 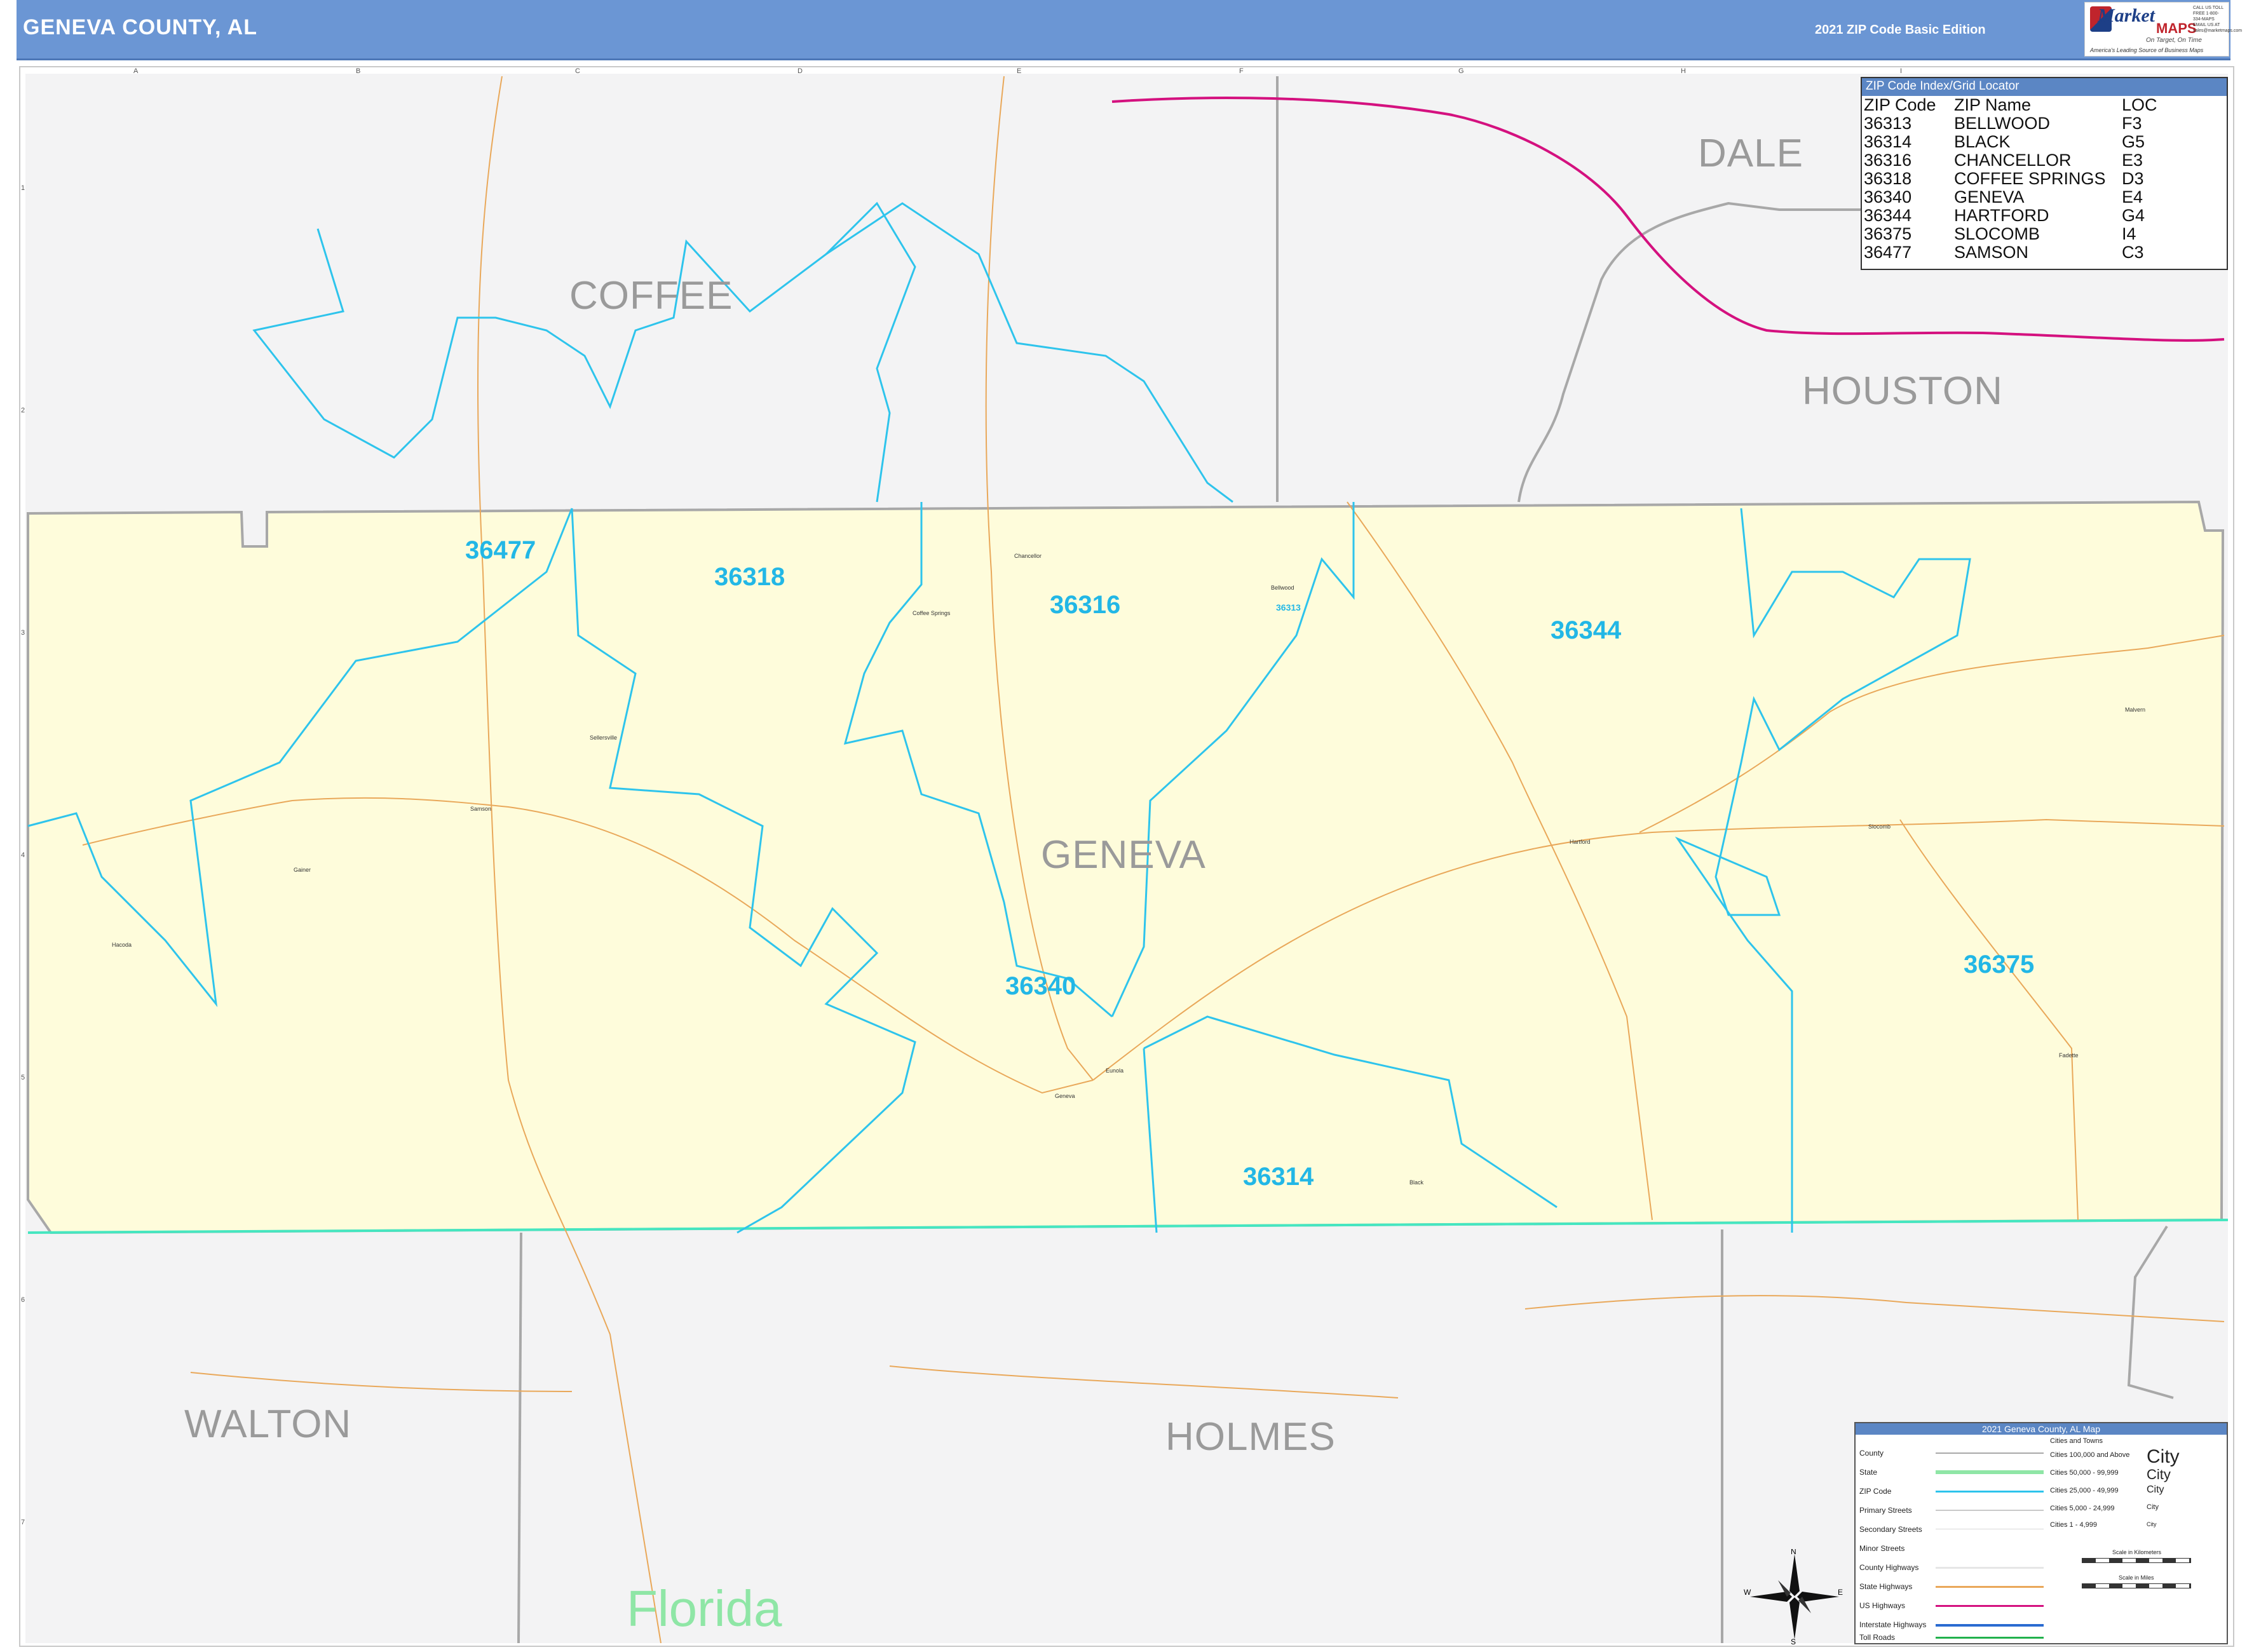 What do you see at coordinates (1993, 105) in the screenshot?
I see `column-header: ZIP Name` at bounding box center [1993, 105].